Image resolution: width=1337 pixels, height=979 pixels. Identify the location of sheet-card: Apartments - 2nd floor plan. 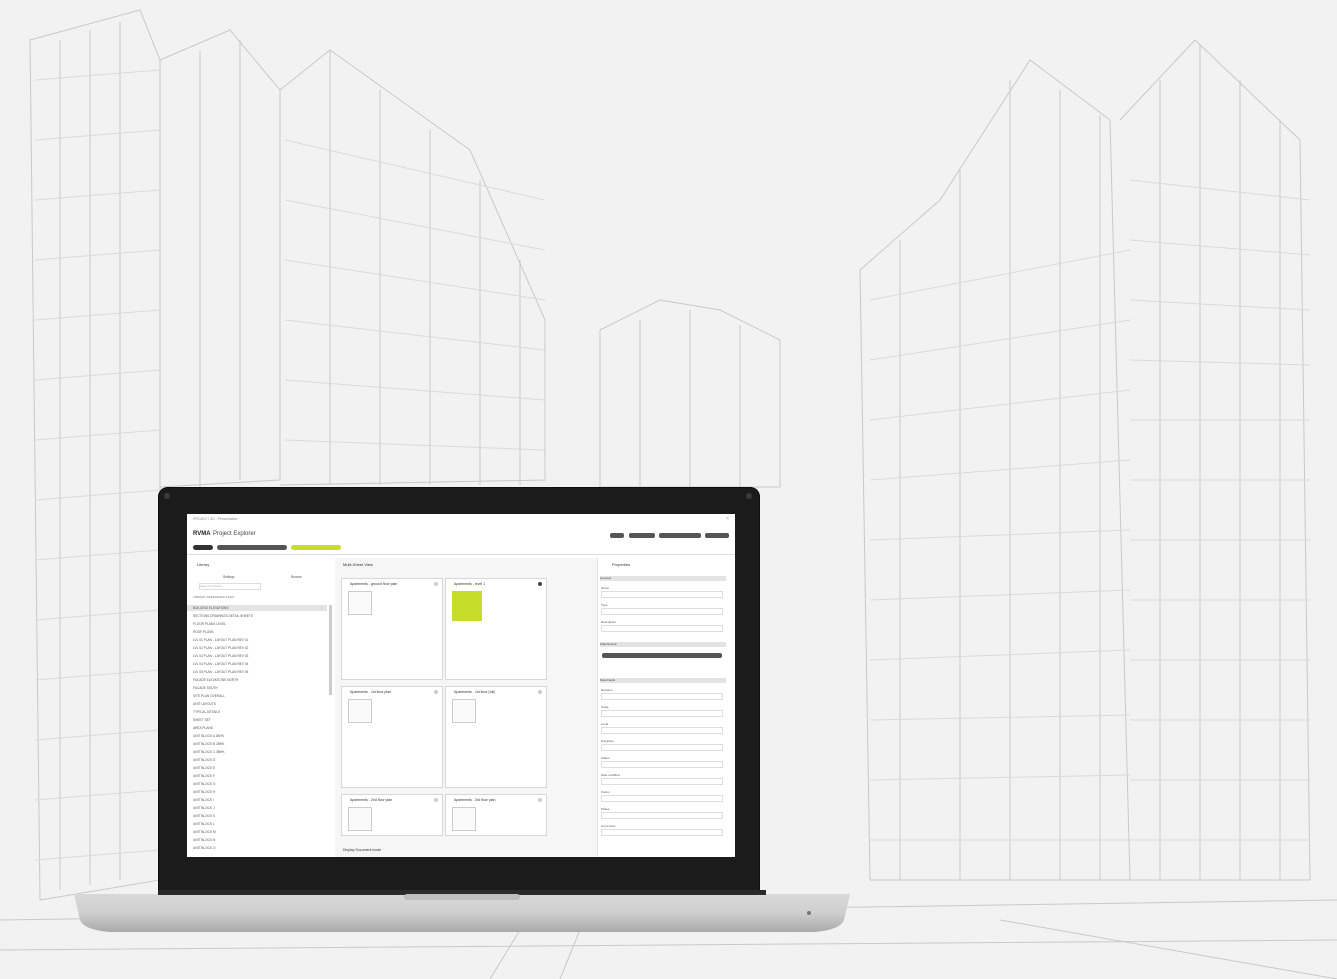
(392, 815).